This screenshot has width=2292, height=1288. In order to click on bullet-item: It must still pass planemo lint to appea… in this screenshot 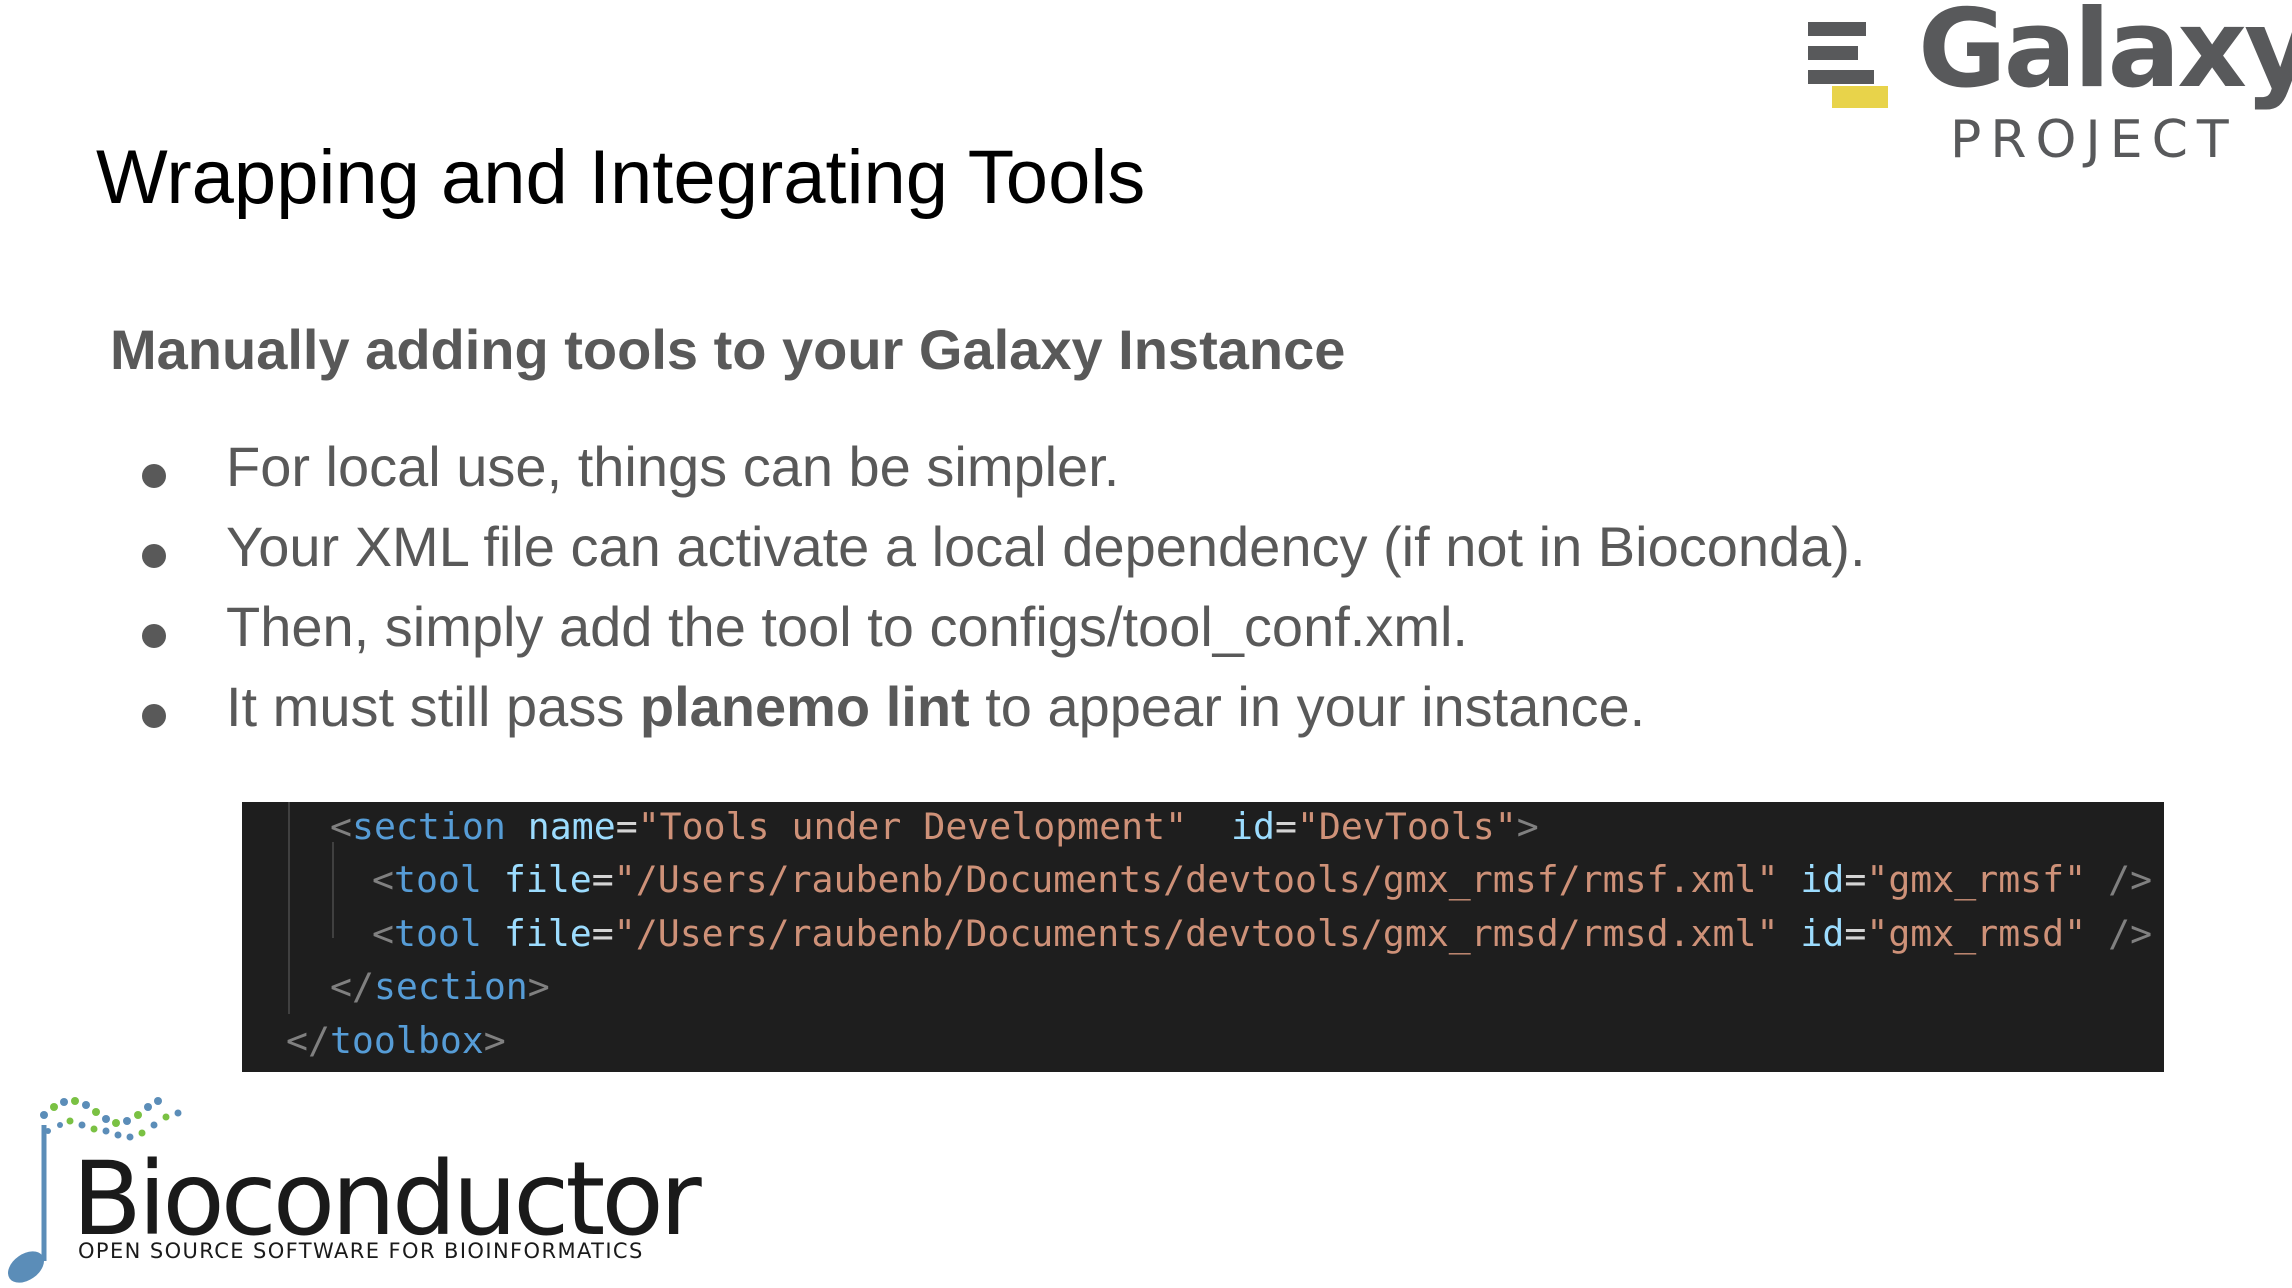, I will do `click(1003, 718)`.